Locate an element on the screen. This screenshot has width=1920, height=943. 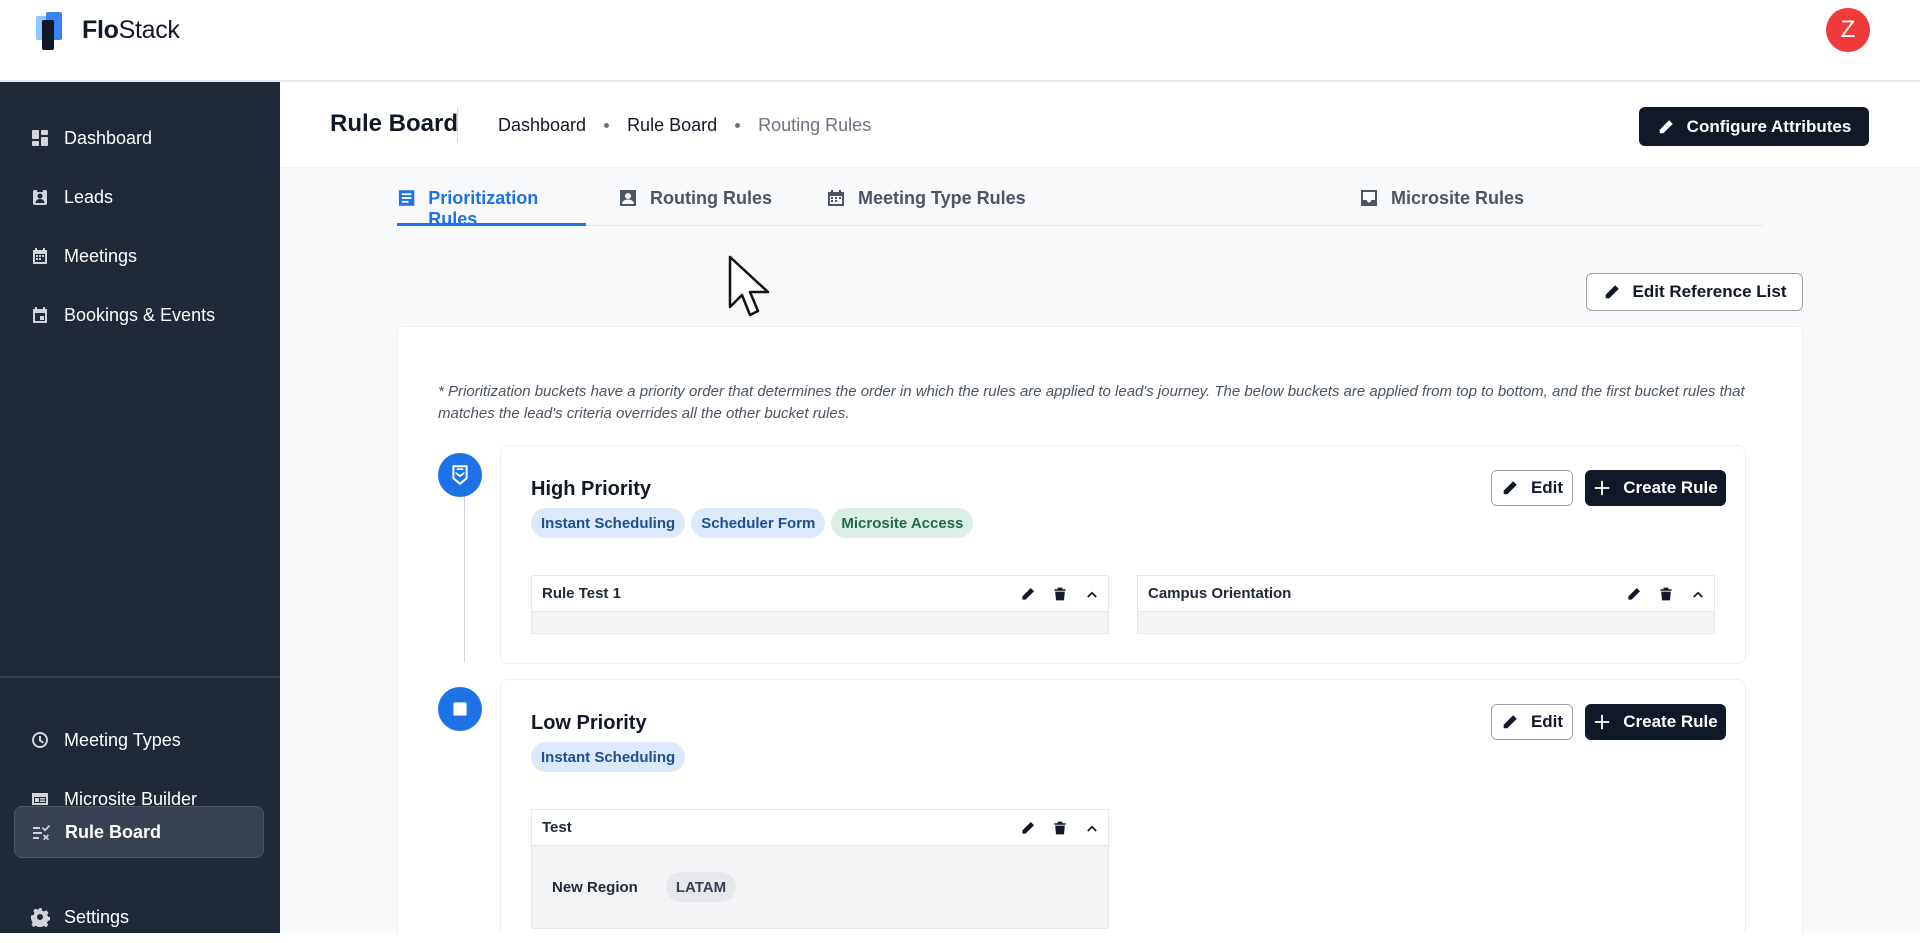
sidebar-item-dashboard: Dashboard is located at coordinates (139, 138).